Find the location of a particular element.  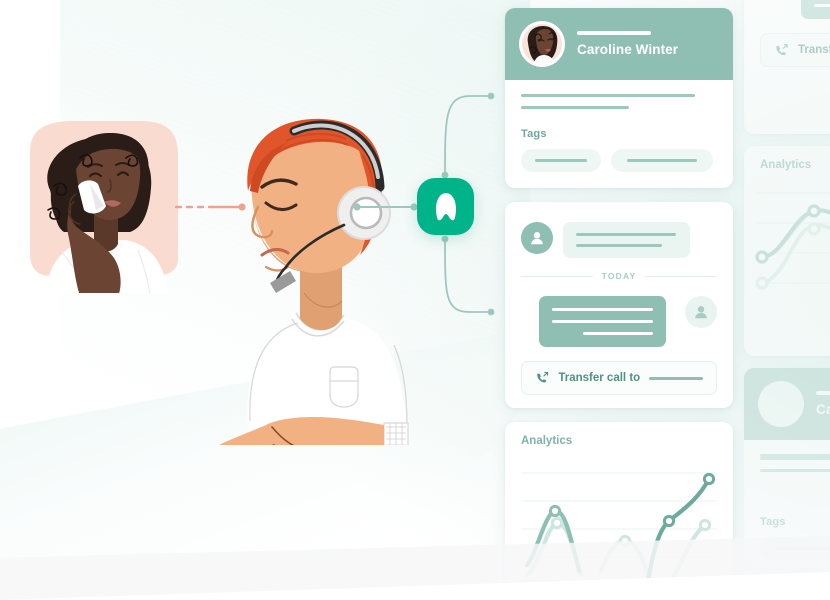

transfer-target-field is located at coordinates (676, 378).